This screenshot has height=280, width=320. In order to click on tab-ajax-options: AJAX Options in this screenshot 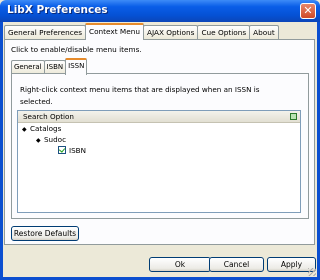, I will do `click(170, 32)`.